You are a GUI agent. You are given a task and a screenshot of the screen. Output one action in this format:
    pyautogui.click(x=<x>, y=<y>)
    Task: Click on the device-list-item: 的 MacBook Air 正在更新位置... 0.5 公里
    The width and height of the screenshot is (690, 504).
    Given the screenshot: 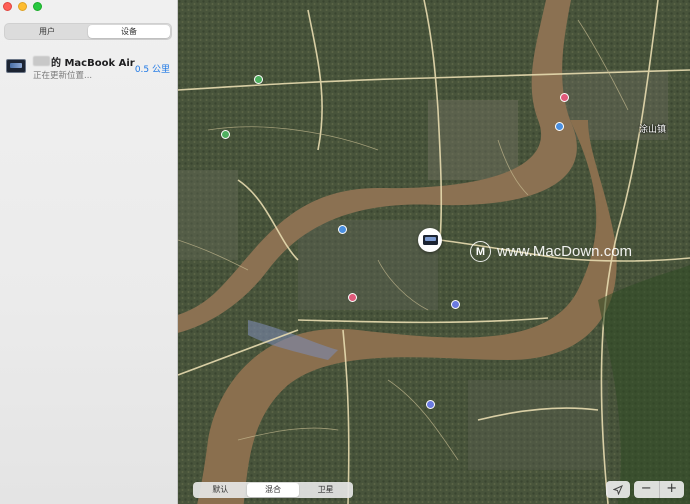 What is the action you would take?
    pyautogui.click(x=90, y=69)
    